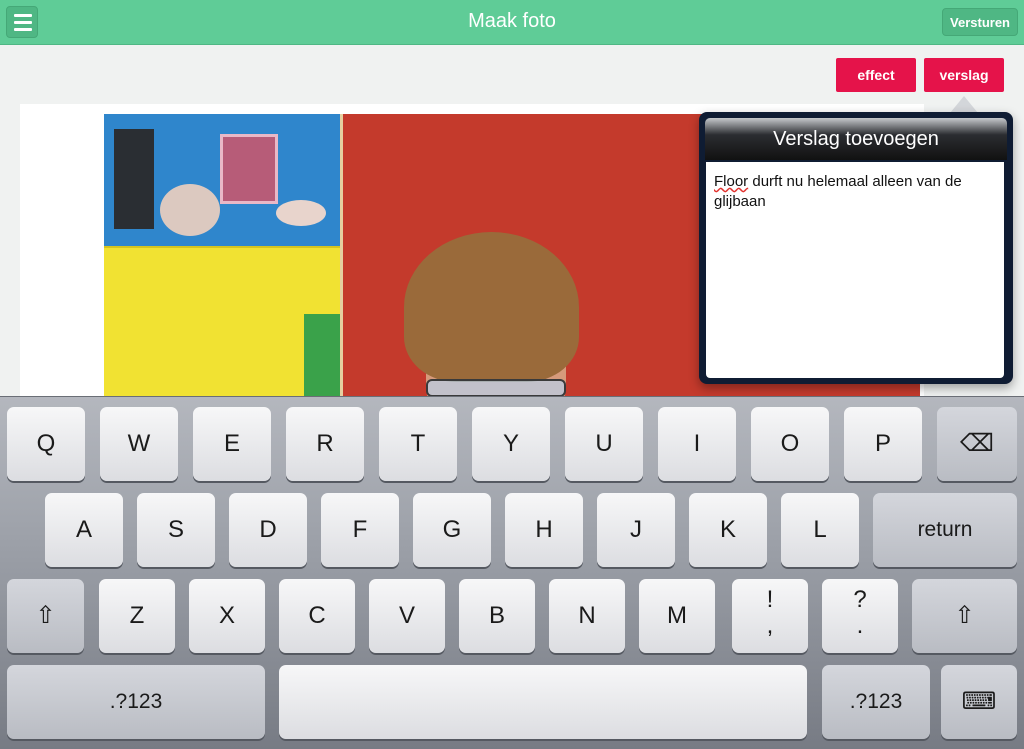 This screenshot has height=749, width=1024. I want to click on key-p: P, so click(883, 444).